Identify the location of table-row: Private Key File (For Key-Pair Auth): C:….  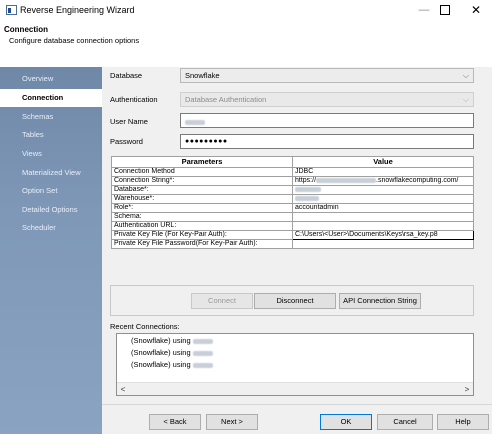
(292, 235).